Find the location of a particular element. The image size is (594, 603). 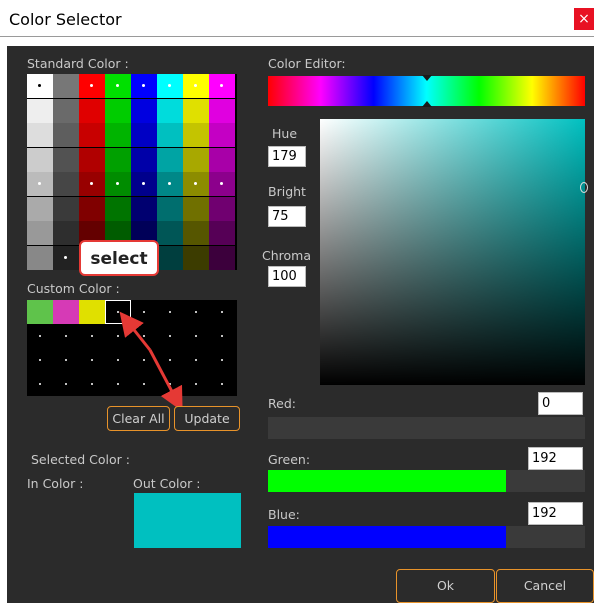

sv-cursor is located at coordinates (584, 187).